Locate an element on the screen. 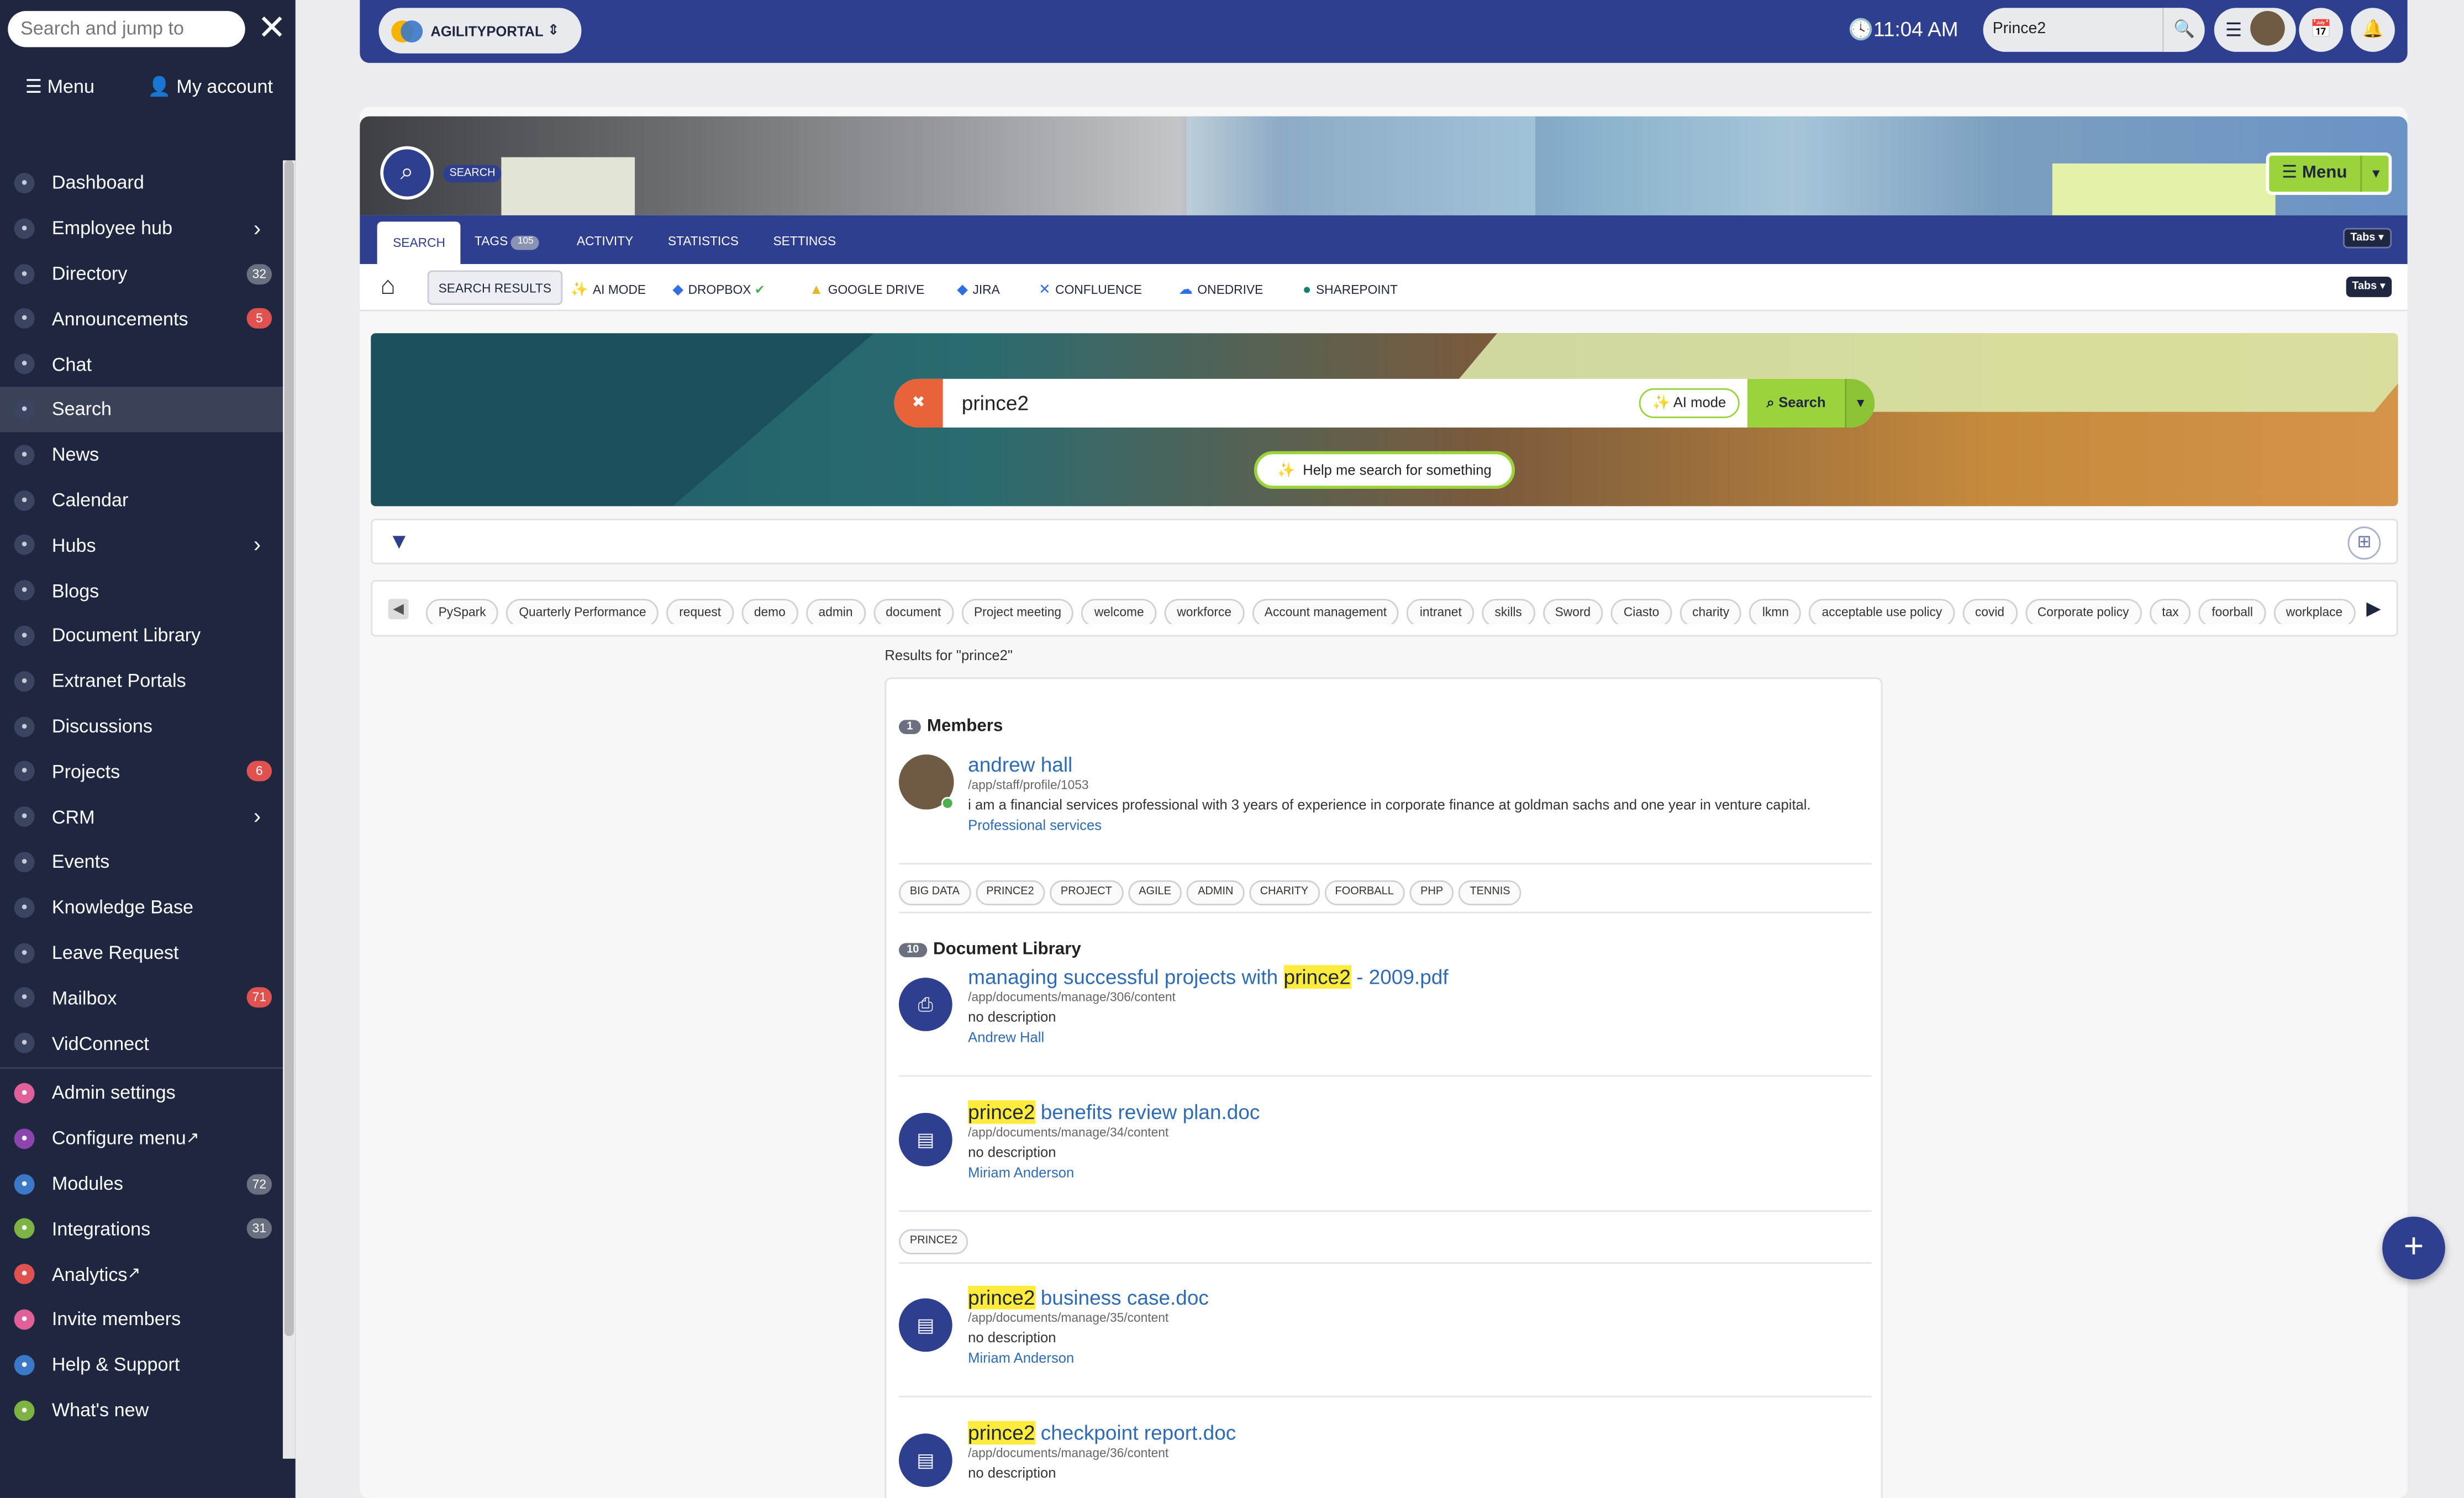 Image resolution: width=2464 pixels, height=1498 pixels. sidebar-menu-button: ☰ Menu is located at coordinates (60, 87).